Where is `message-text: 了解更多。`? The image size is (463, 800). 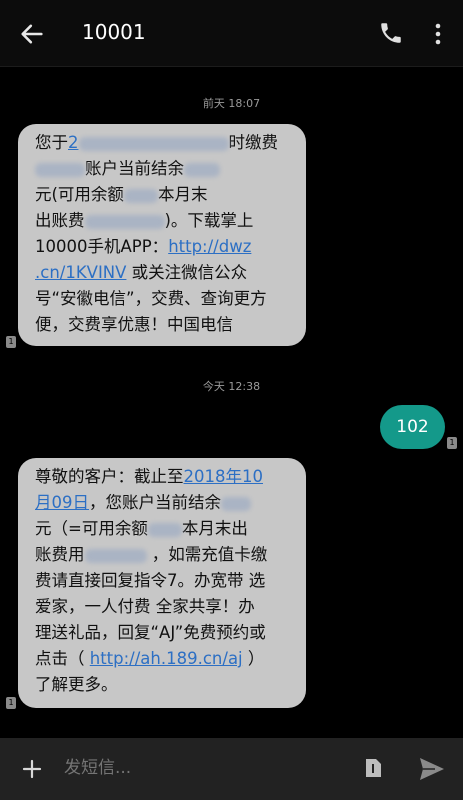
message-text: 了解更多。 is located at coordinates (76, 684).